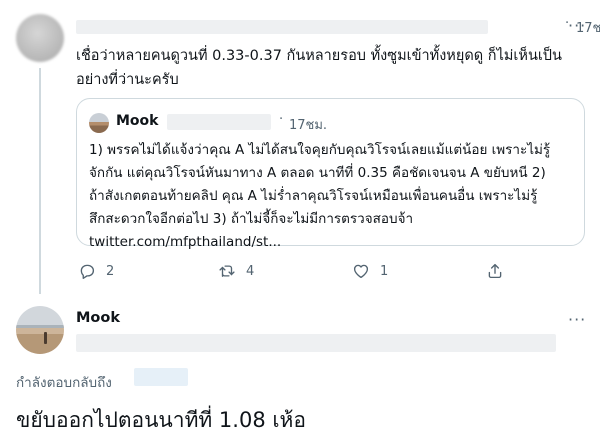 This screenshot has height=443, width=600. I want to click on quoted-author-name: Mook, so click(137, 121).